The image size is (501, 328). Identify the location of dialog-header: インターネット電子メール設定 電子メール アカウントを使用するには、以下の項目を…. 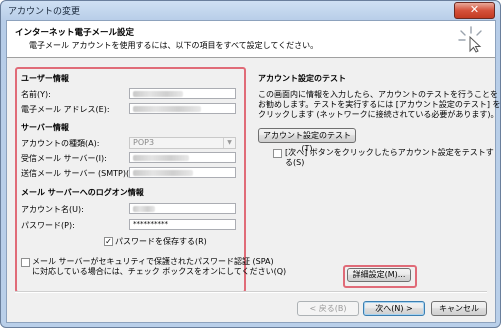
(251, 39).